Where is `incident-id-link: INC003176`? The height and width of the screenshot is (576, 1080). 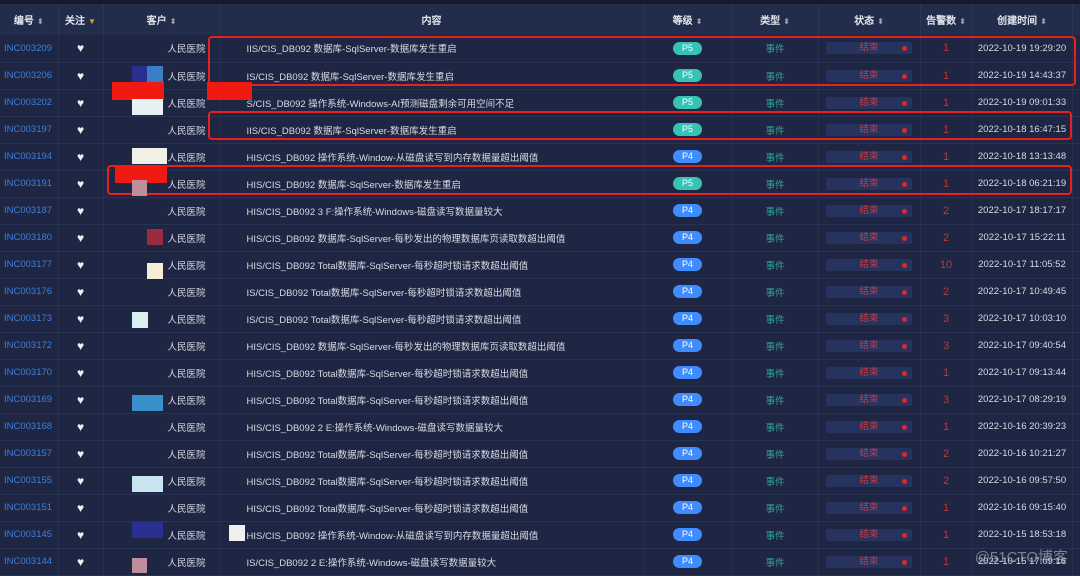
incident-id-link: INC003176 is located at coordinates (29, 292).